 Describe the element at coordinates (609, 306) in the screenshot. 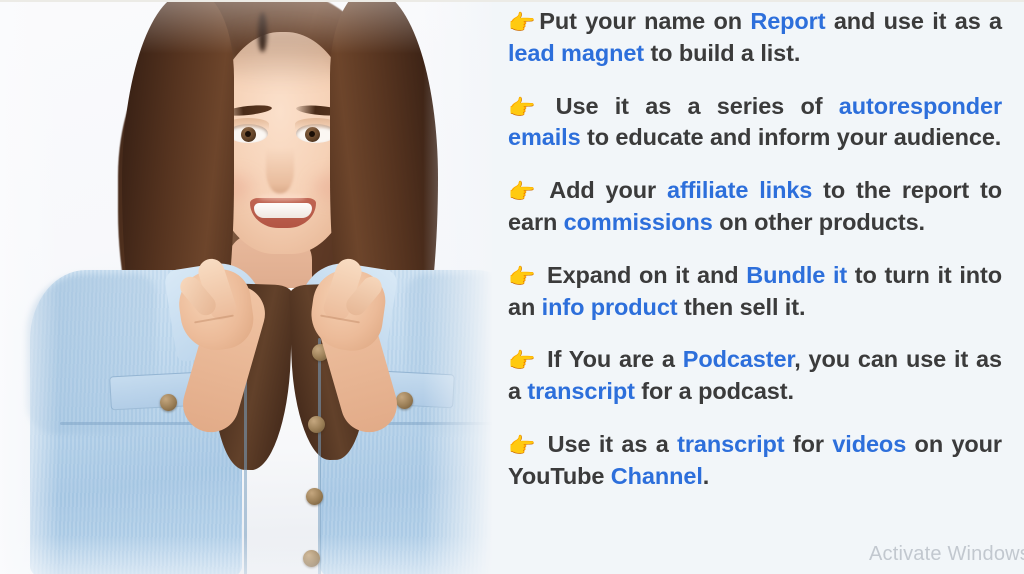

I see `keyword-highlight: info product` at that location.